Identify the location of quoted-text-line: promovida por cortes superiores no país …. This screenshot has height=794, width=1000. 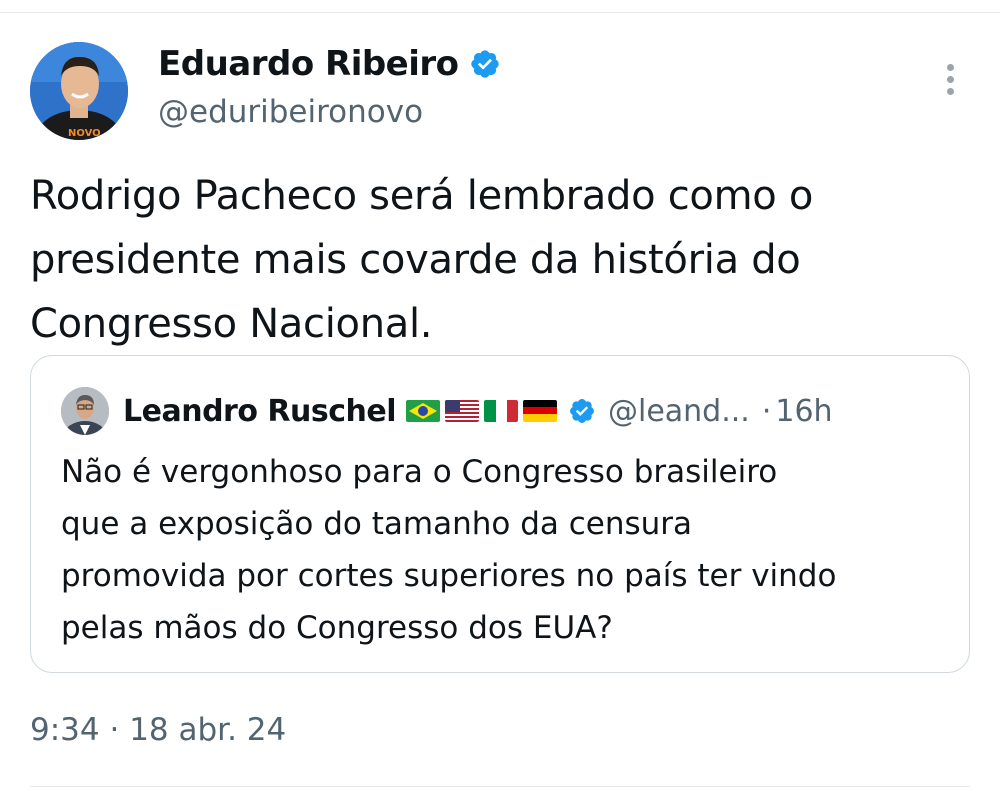
(449, 576).